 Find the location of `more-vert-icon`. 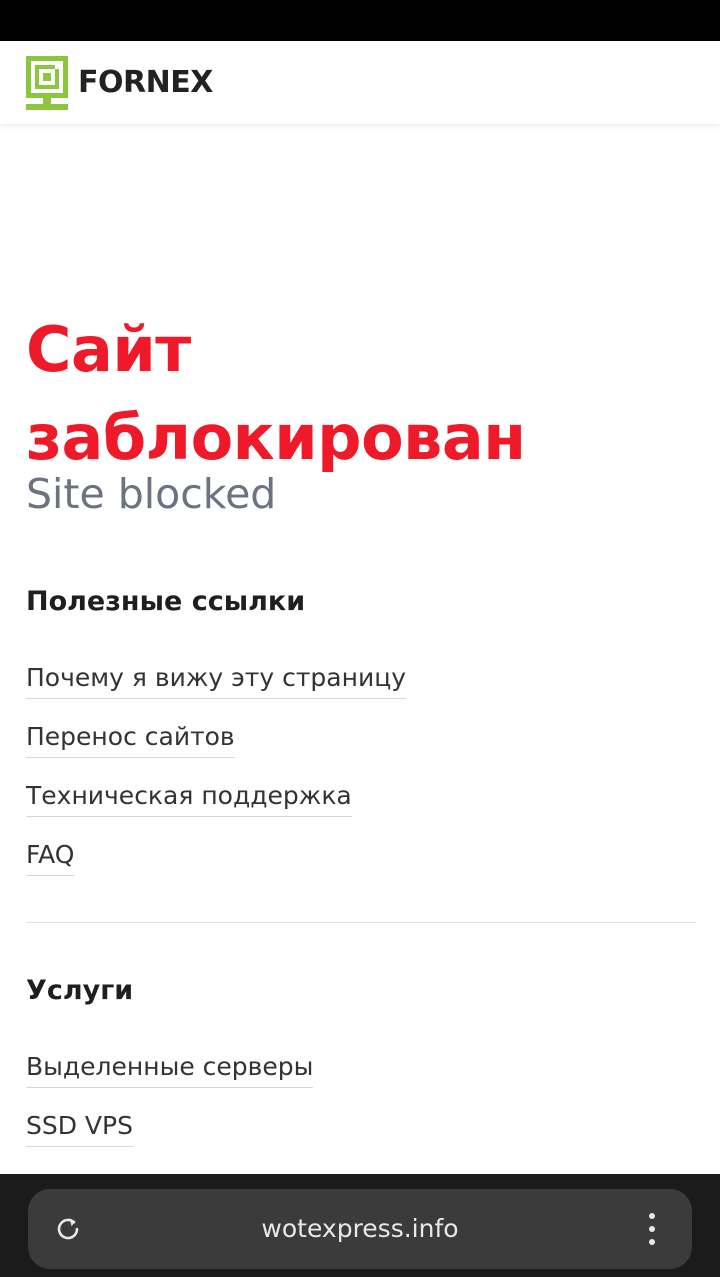

more-vert-icon is located at coordinates (652, 1229).